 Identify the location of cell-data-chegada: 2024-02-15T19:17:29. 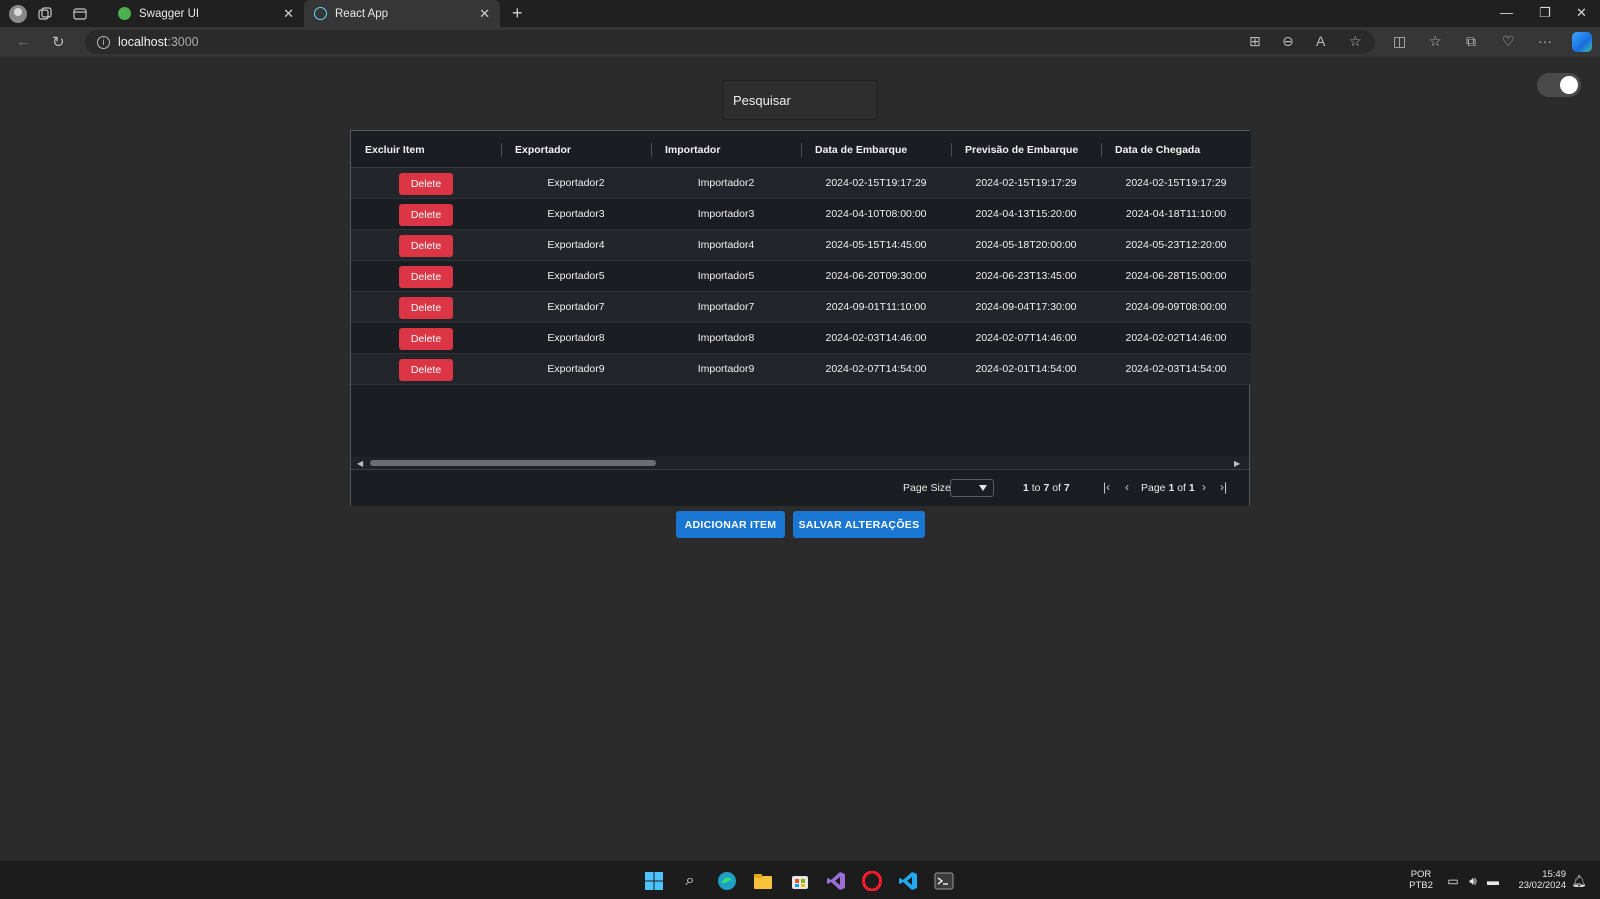
(1176, 183).